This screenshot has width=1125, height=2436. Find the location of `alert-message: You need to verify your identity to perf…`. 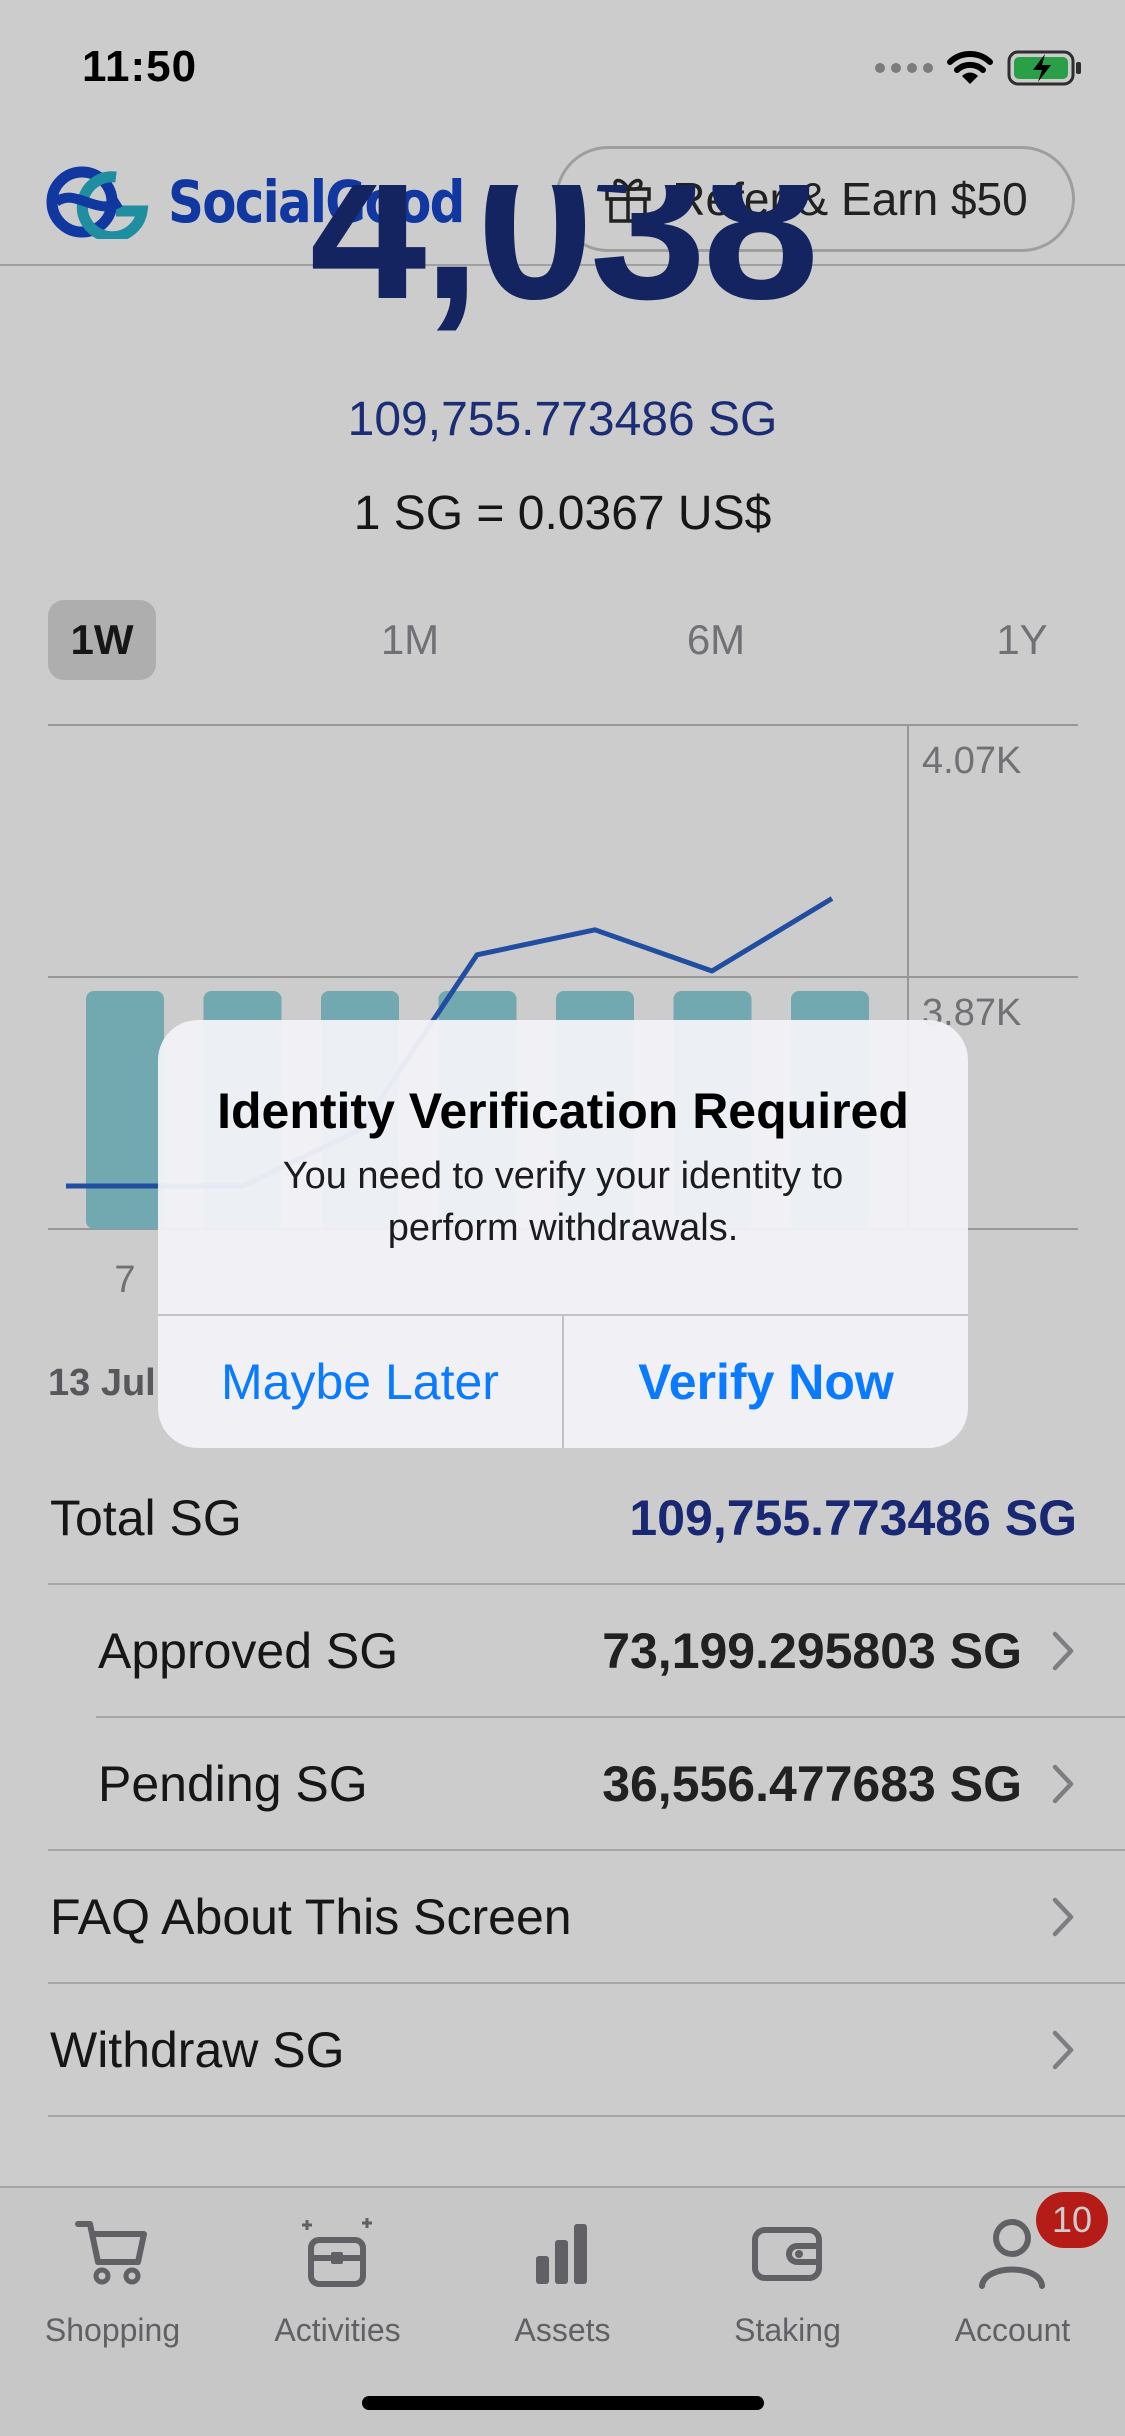

alert-message: You need to verify your identity to perf… is located at coordinates (563, 1202).